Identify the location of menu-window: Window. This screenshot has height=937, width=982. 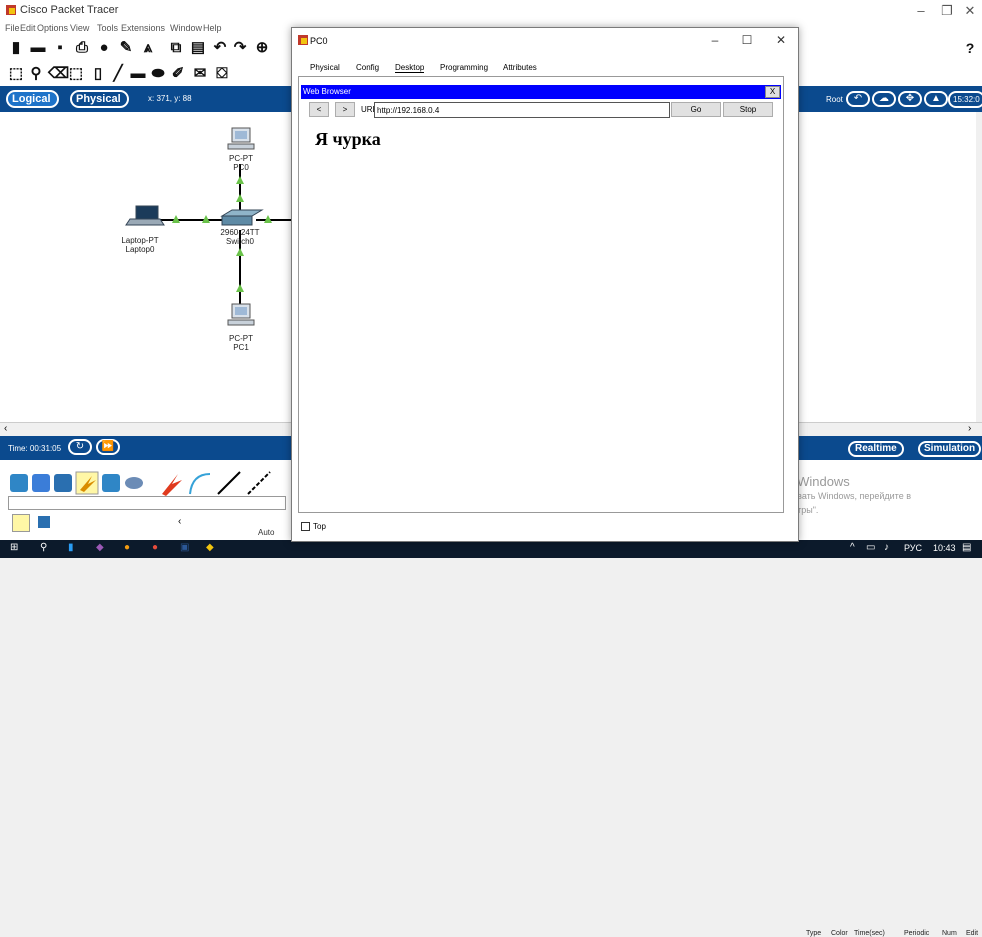
(186, 28).